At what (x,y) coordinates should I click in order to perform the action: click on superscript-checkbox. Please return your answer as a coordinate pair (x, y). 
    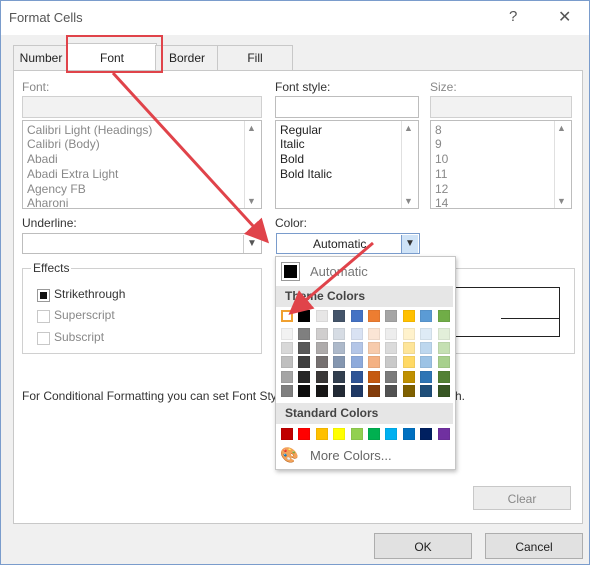
    Looking at the image, I should click on (43, 316).